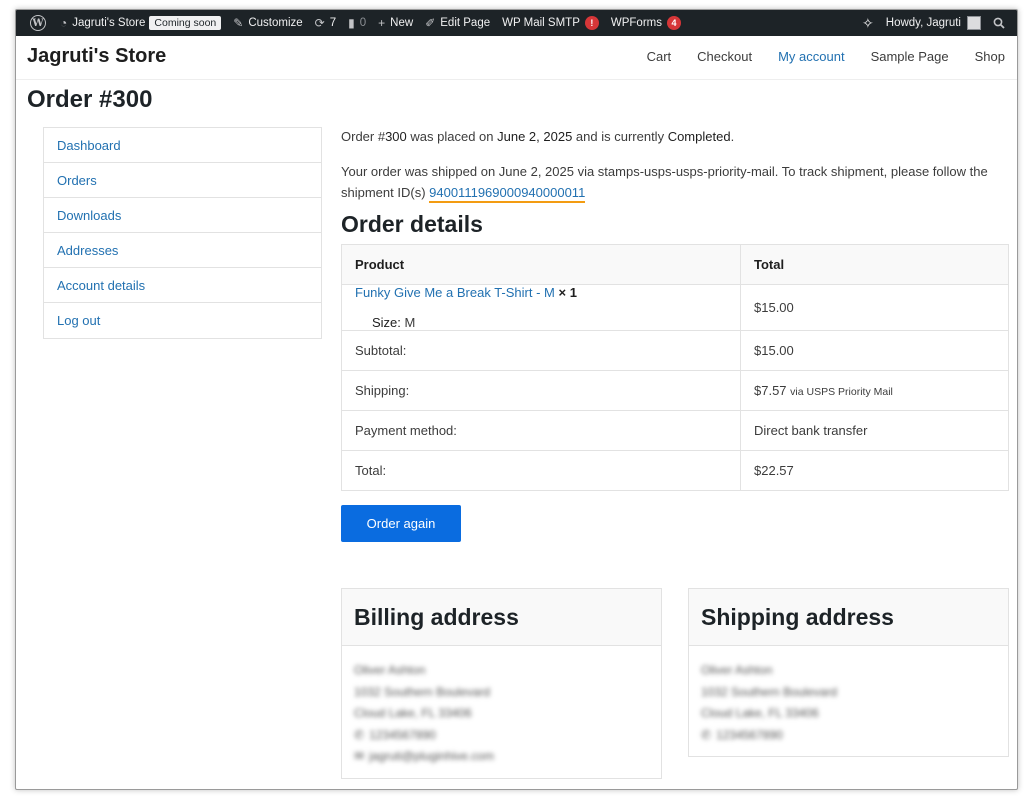 Image resolution: width=1032 pixels, height=800 pixels. Describe the element at coordinates (770, 390) in the screenshot. I see `shipping-value: $7.57` at that location.